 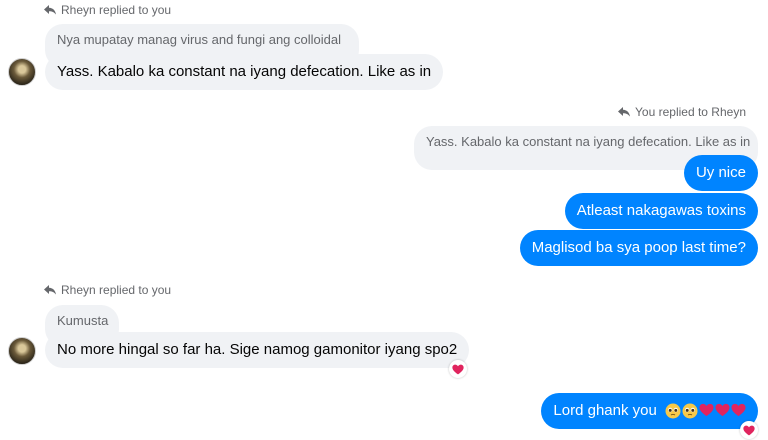 I want to click on reply-indicator-text: You replied to Rheyn, so click(x=690, y=112).